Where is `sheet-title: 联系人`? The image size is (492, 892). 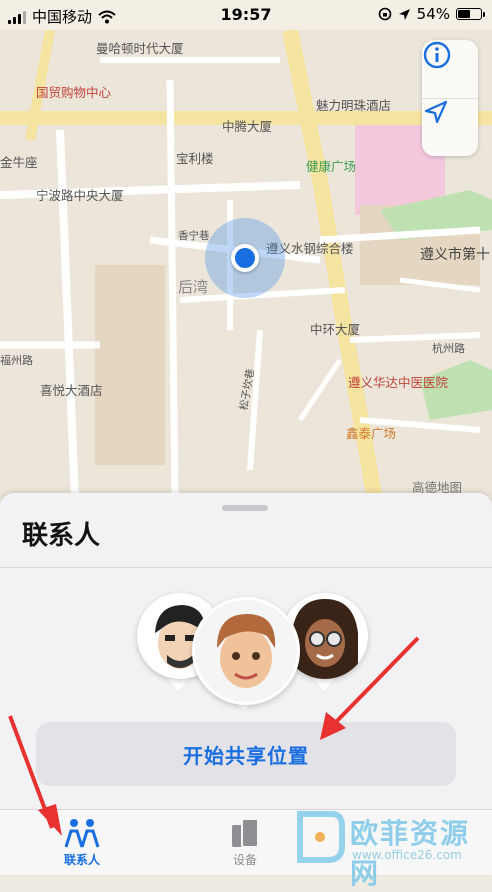 sheet-title: 联系人 is located at coordinates (61, 536).